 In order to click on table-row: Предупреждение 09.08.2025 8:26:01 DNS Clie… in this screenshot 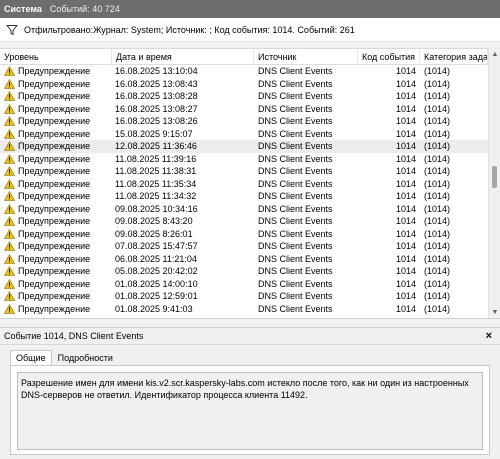, I will do `click(250, 234)`.